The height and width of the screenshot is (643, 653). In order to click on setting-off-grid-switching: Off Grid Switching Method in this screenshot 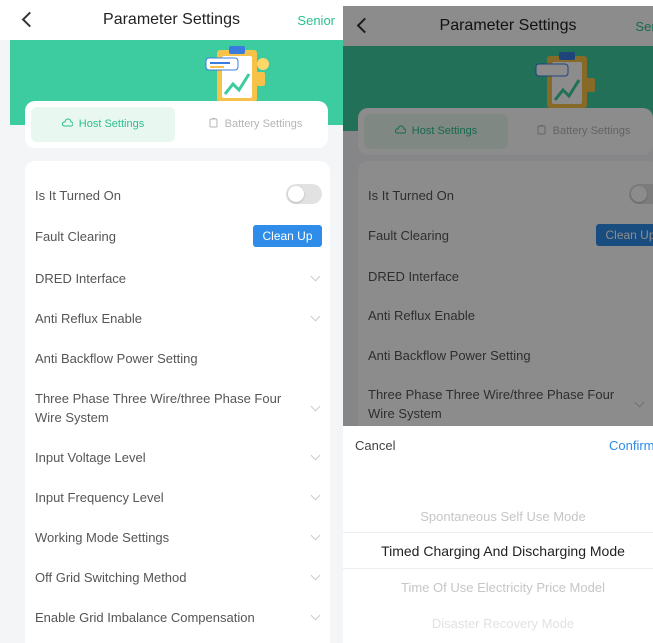, I will do `click(178, 577)`.